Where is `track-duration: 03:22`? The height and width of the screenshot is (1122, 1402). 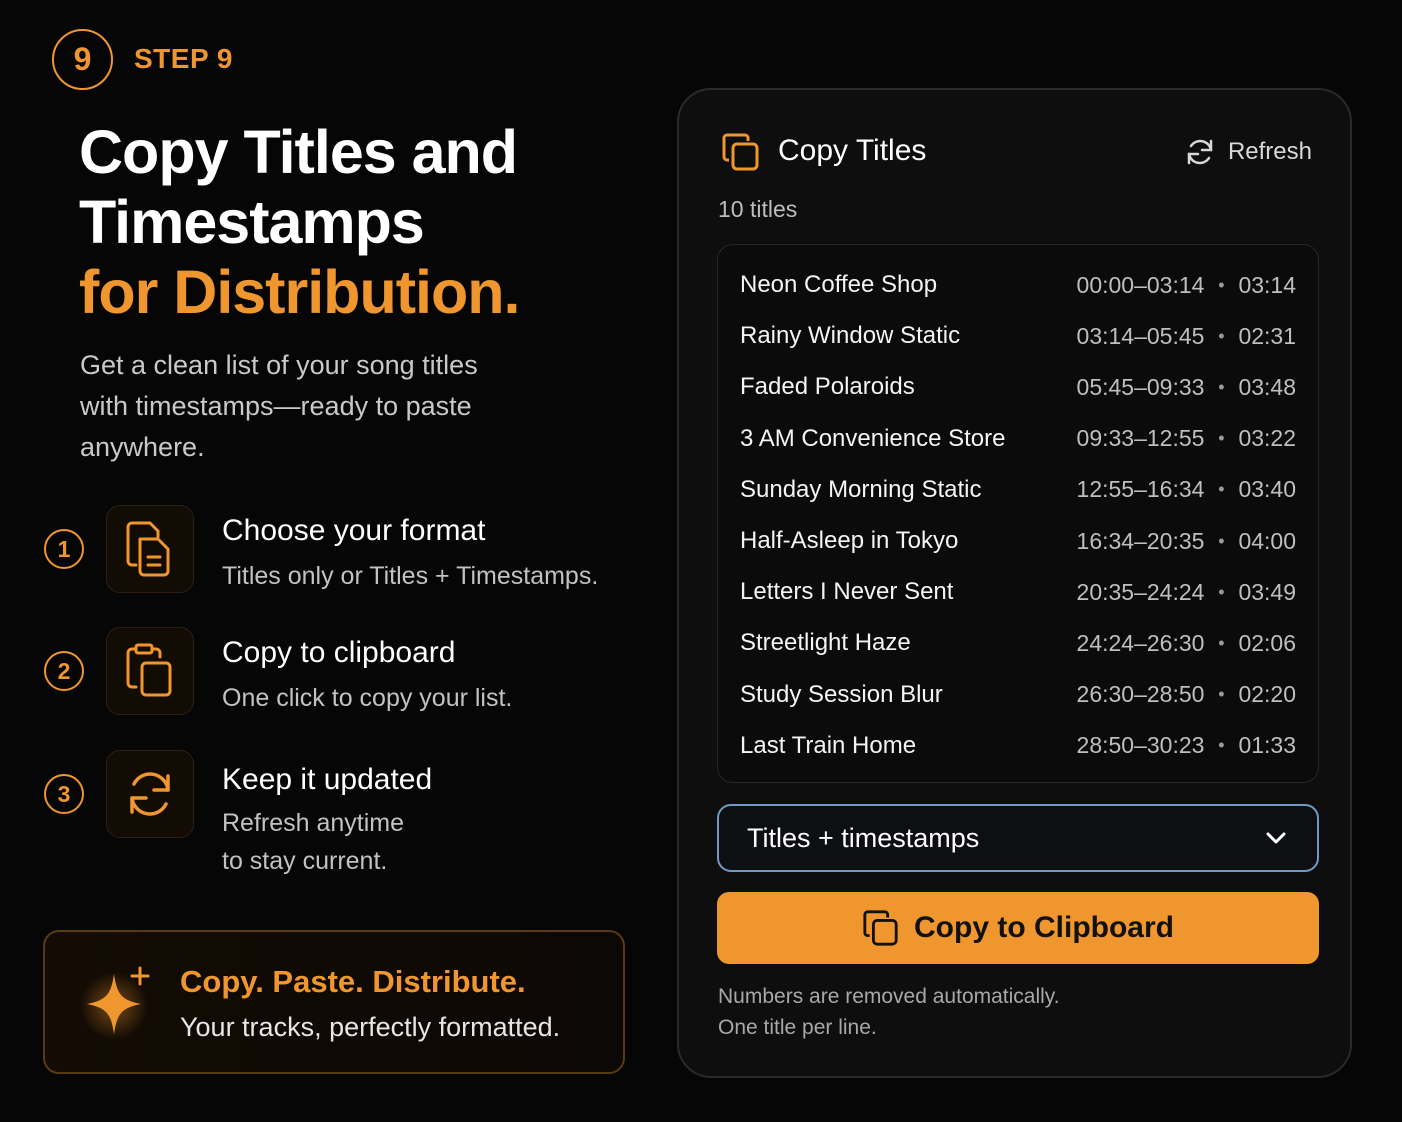
track-duration: 03:22 is located at coordinates (1267, 438).